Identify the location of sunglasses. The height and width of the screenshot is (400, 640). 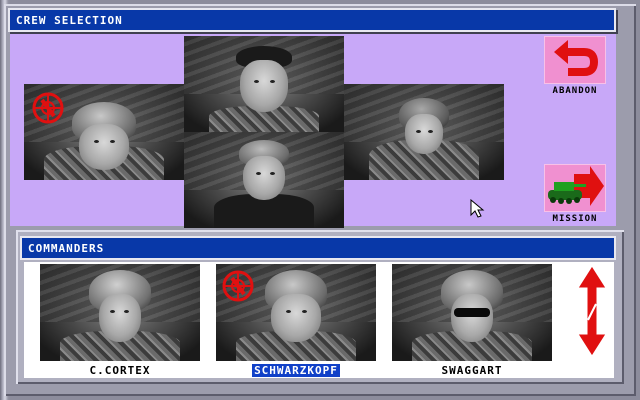
(472, 312).